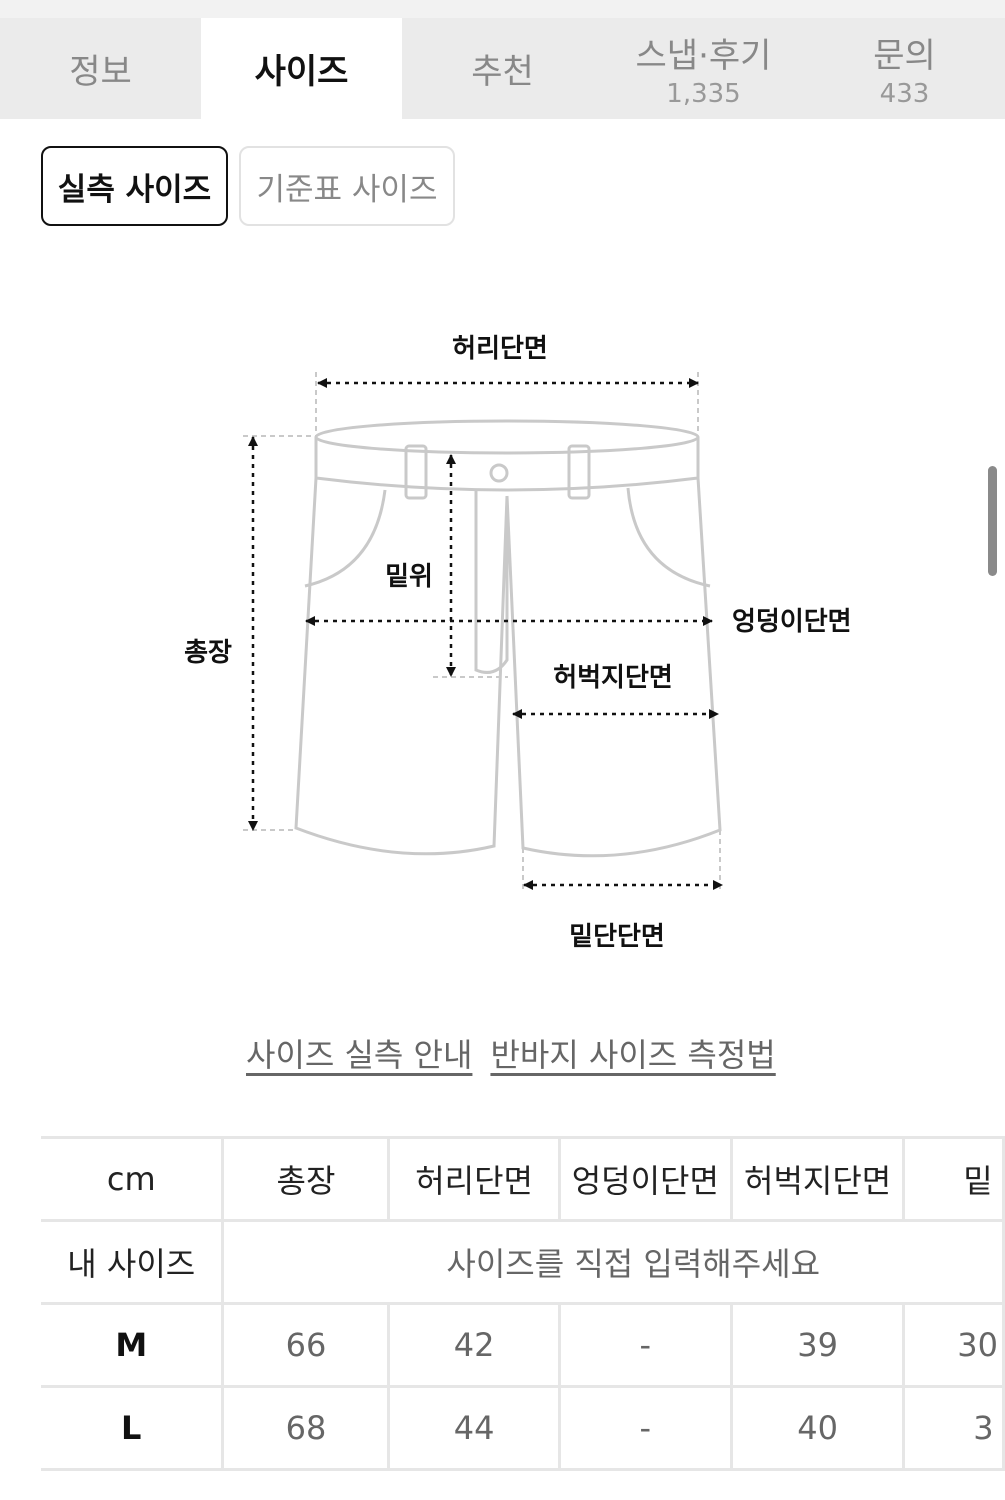 The image size is (1005, 1500). I want to click on actual-size-button: 실측 사이즈, so click(134, 186).